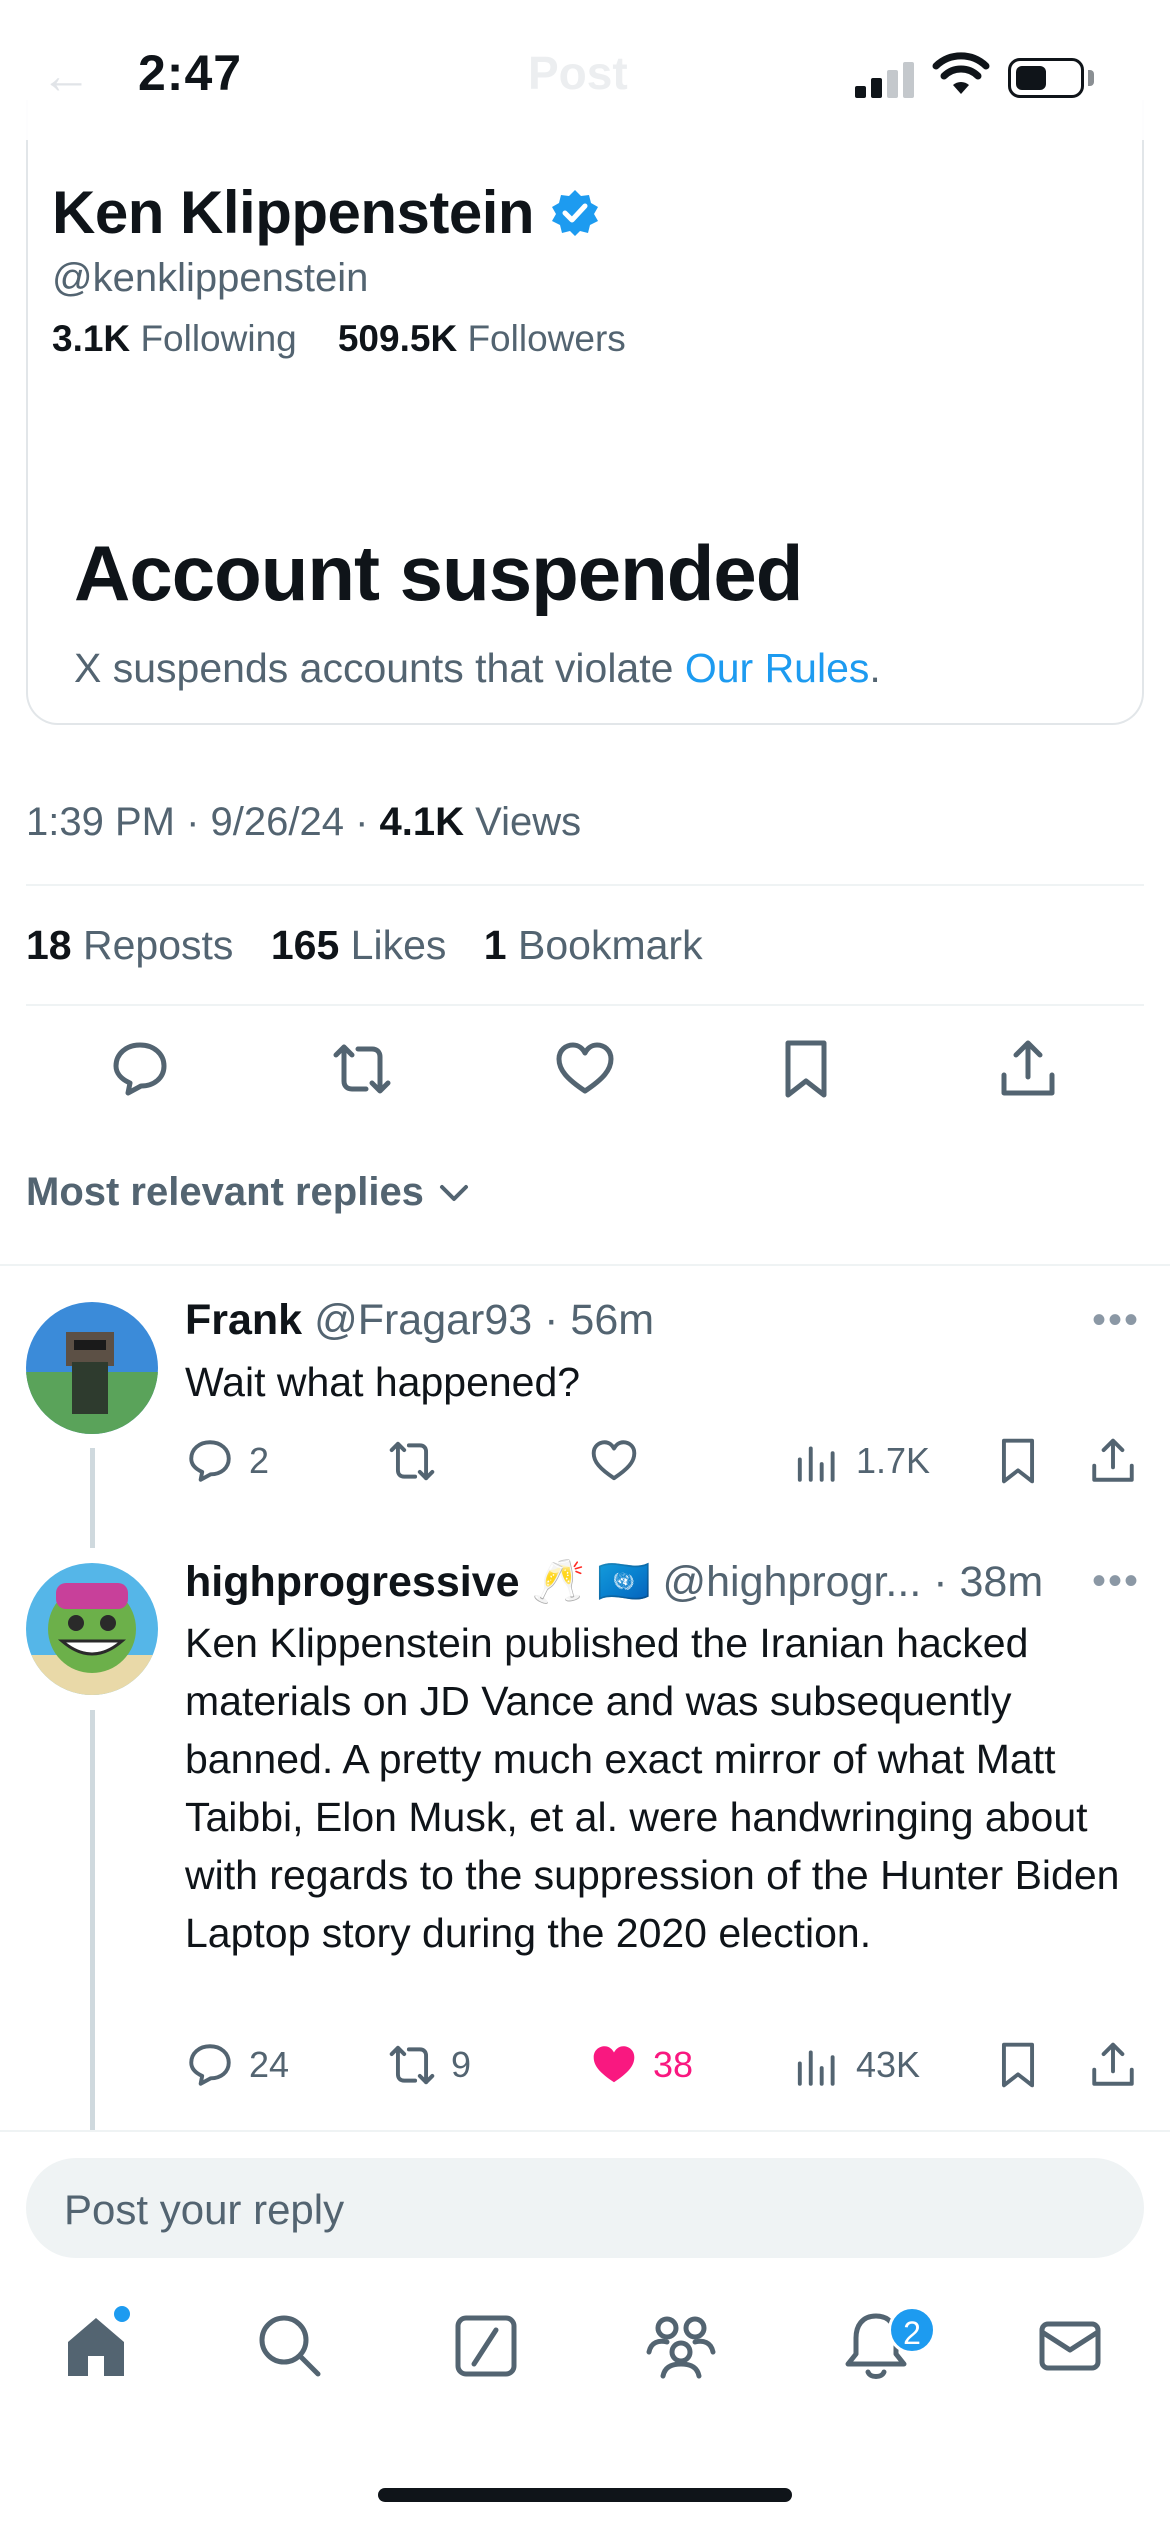  I want to click on messages-icon, so click(1070, 2346).